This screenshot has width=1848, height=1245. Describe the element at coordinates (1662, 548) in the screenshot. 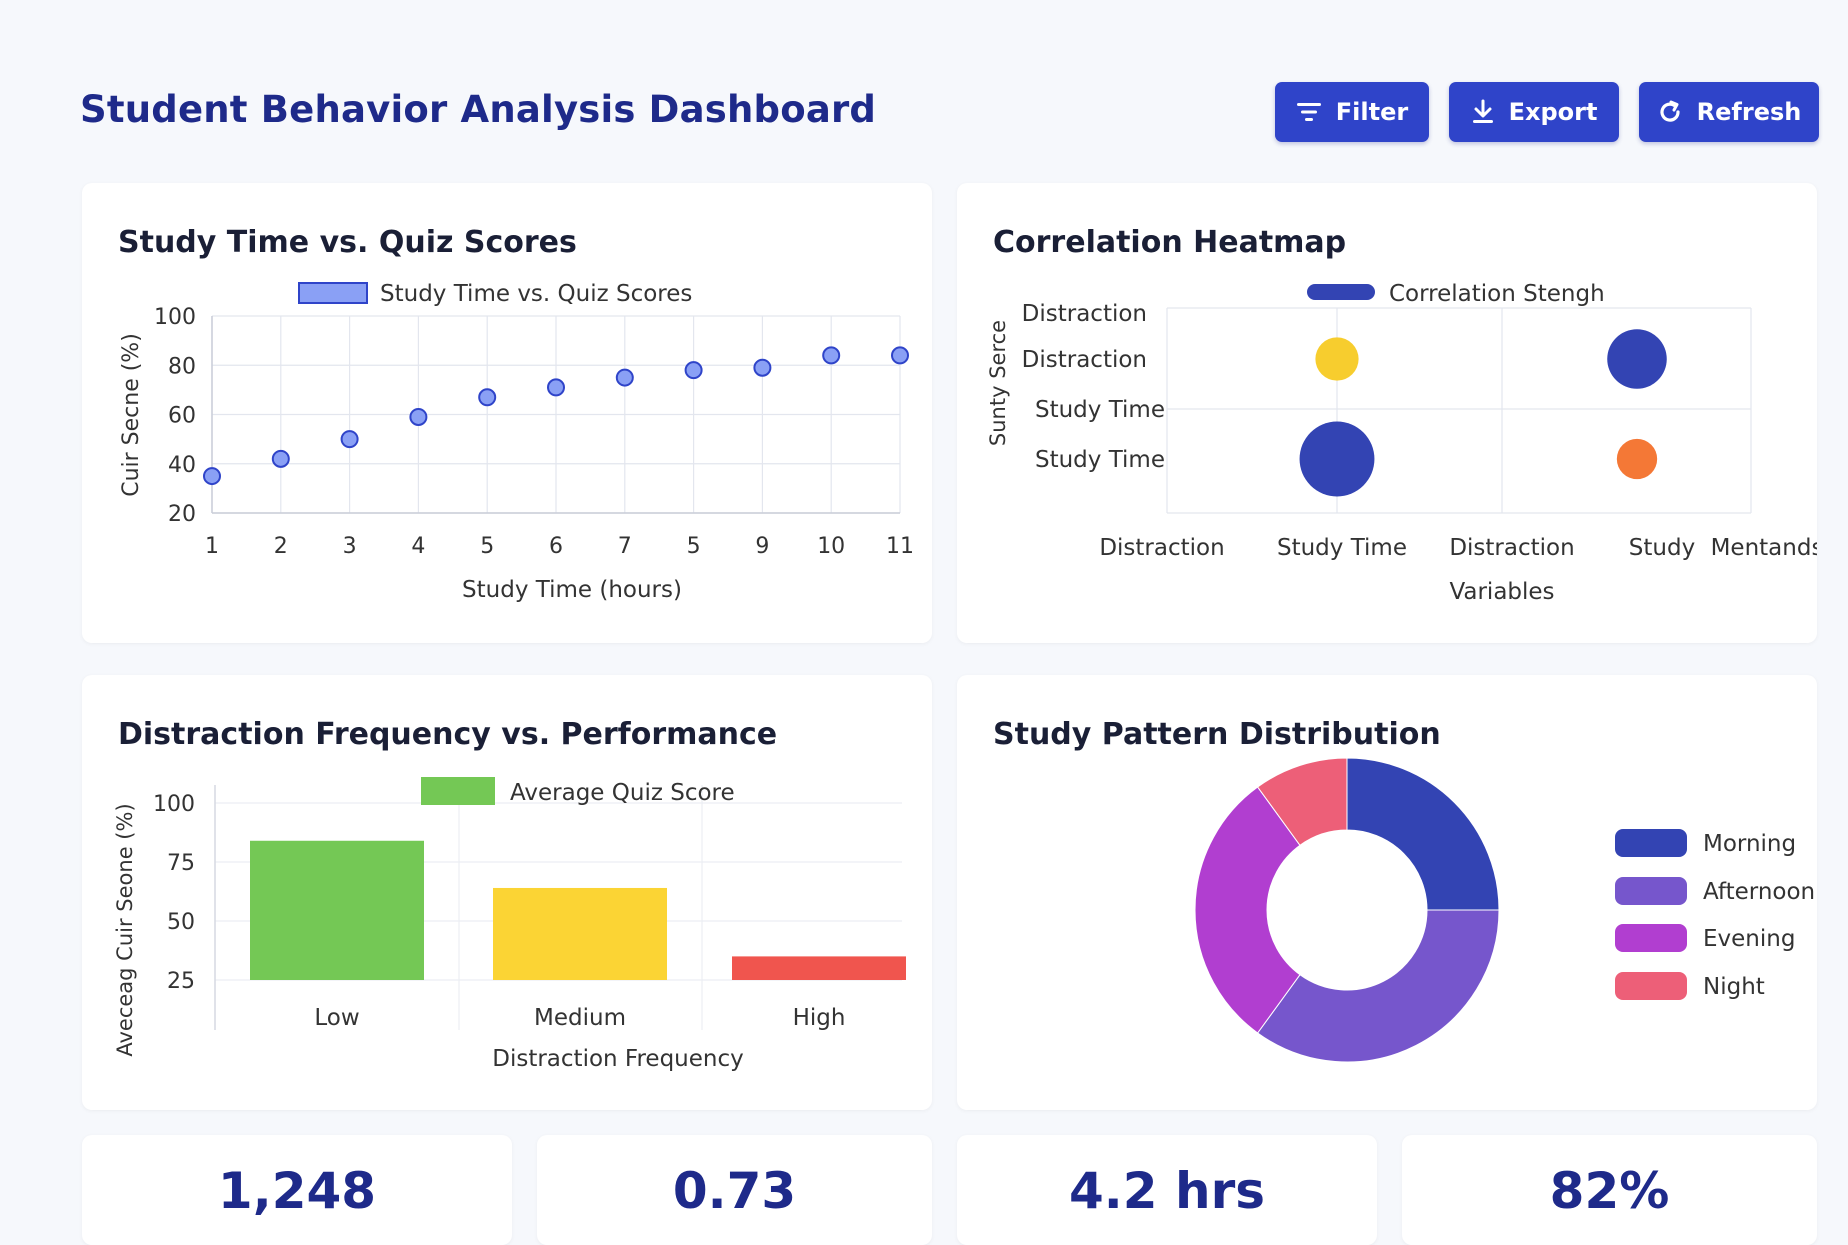

I see `heatmap-x-label: Study` at that location.